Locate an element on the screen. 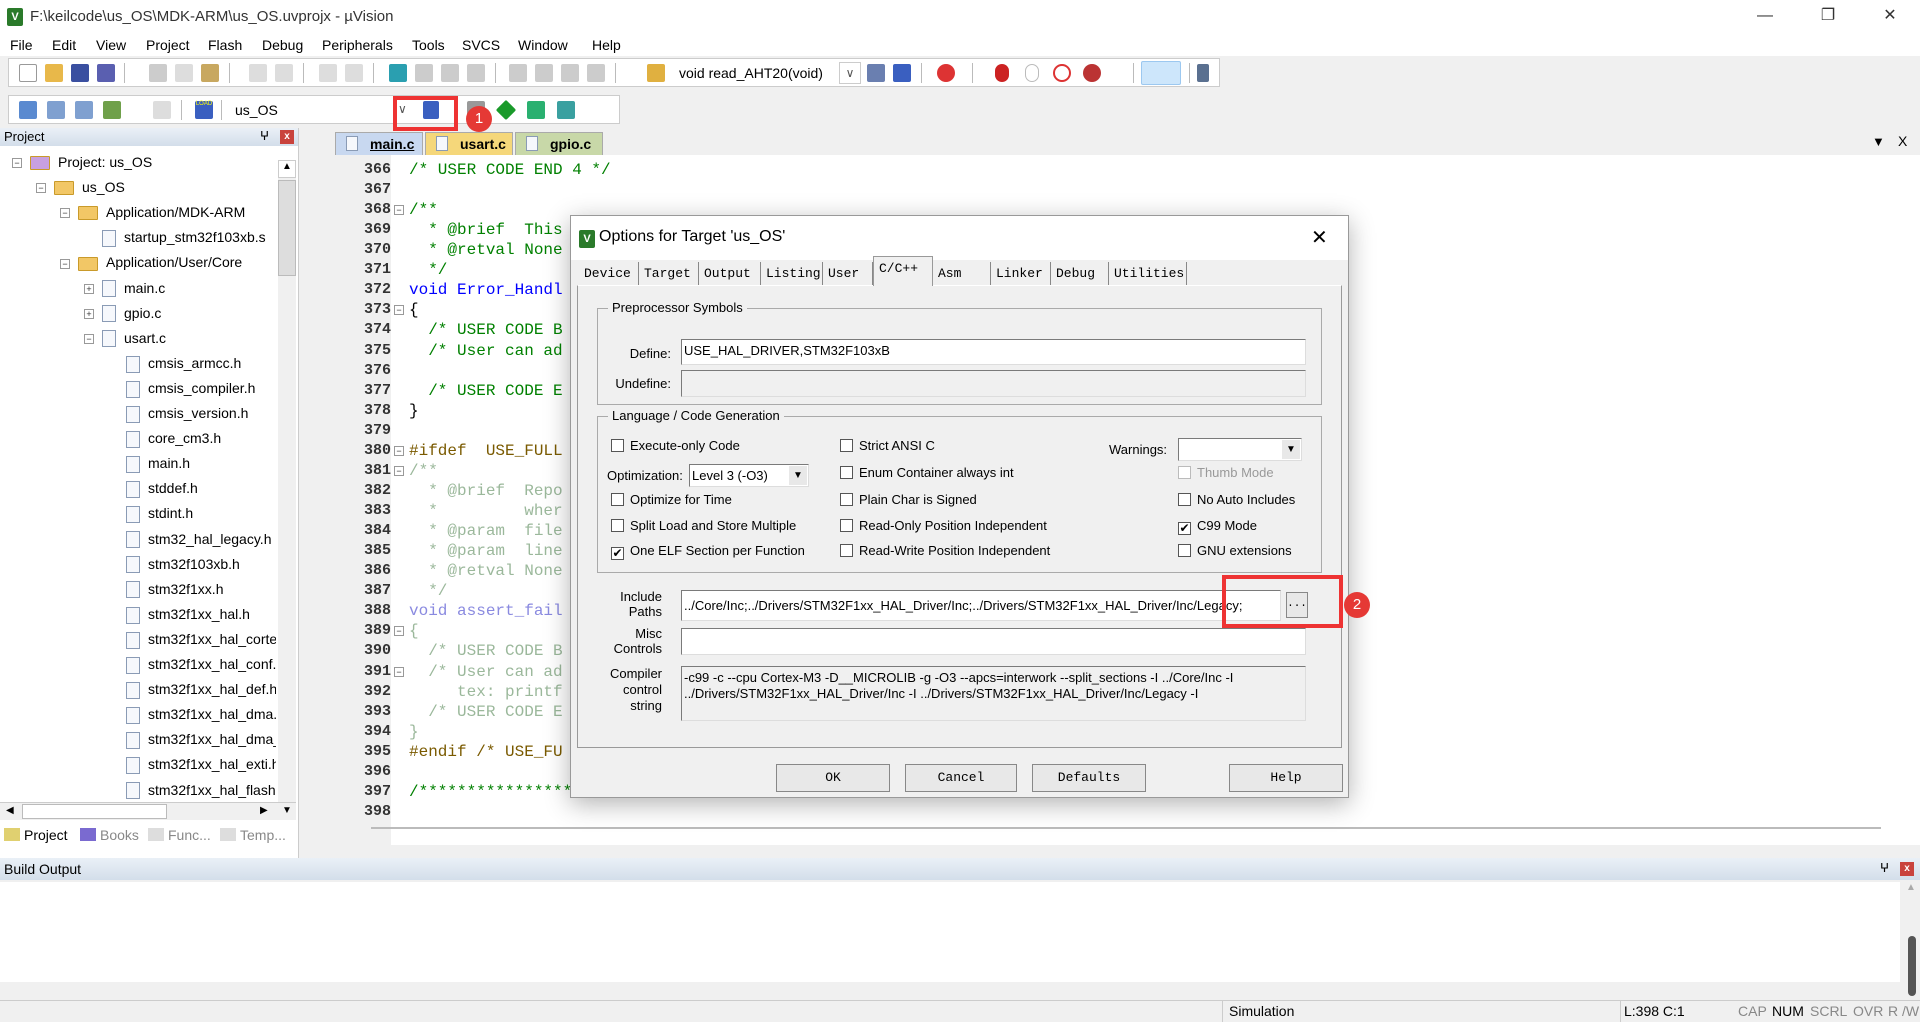 This screenshot has height=1022, width=1920. redo-icon is located at coordinates (284, 73).